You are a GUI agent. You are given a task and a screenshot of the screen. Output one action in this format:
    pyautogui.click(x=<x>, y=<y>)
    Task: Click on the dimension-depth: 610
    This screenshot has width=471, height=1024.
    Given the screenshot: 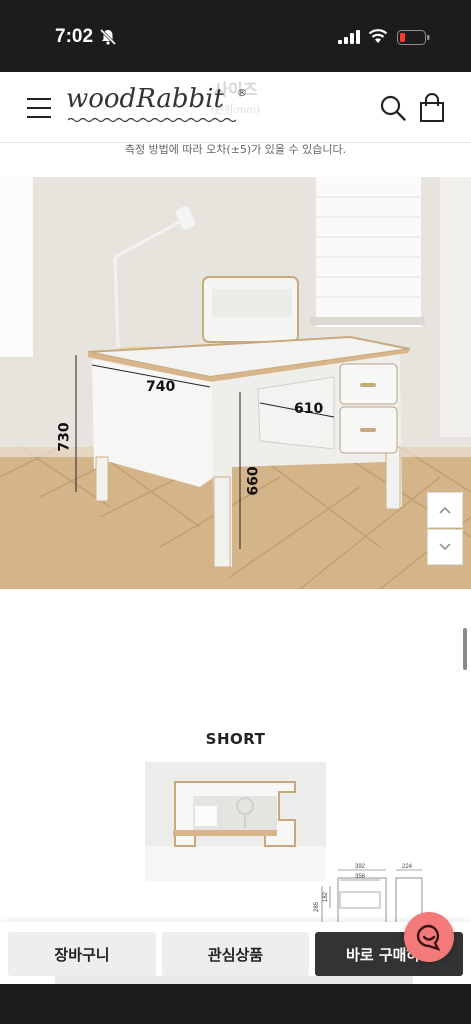 What is the action you would take?
    pyautogui.click(x=309, y=409)
    